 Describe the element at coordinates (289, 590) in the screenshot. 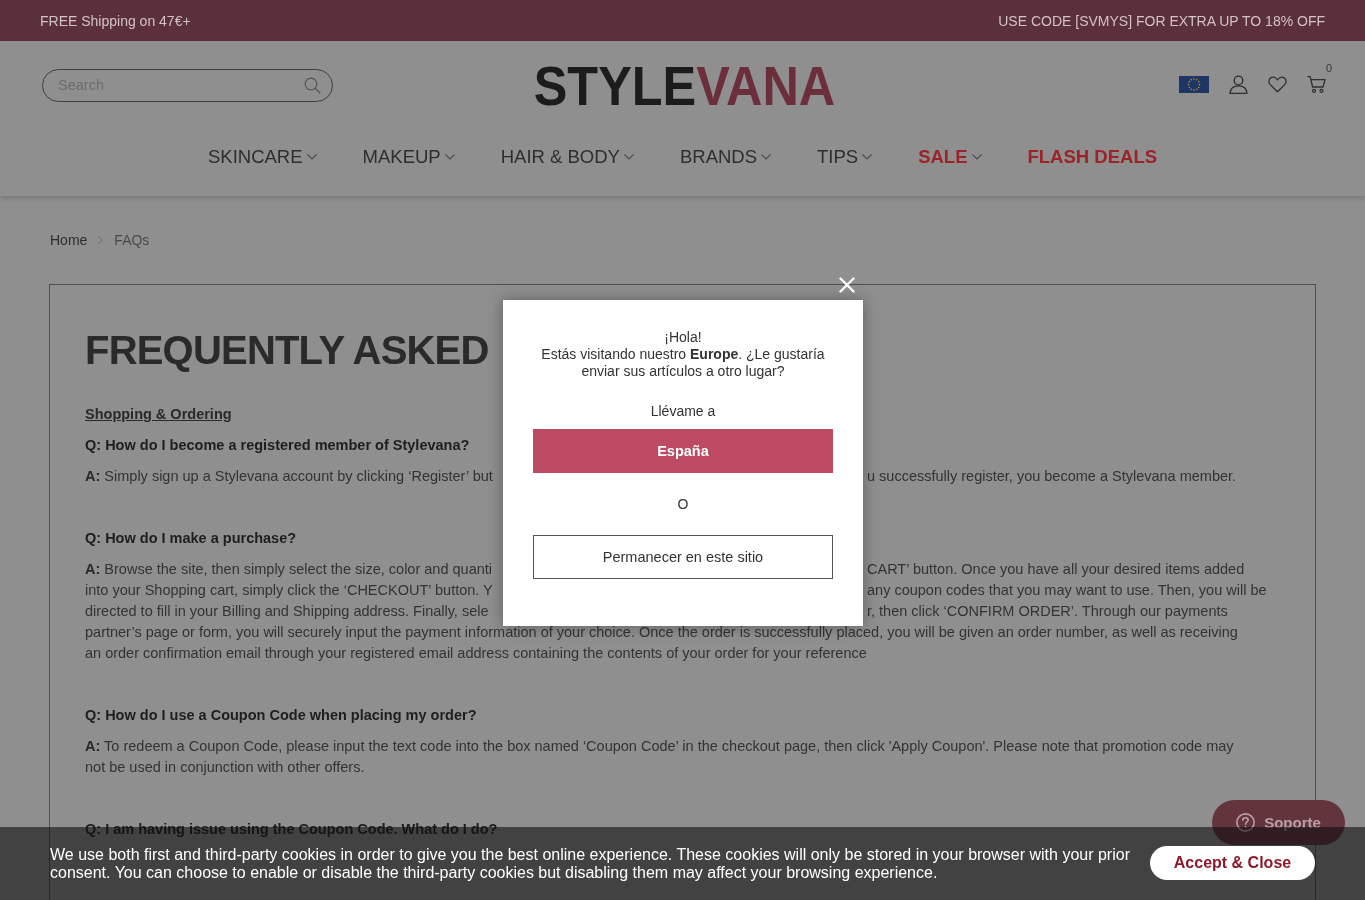

I see `answer-text: into your Shopping cart, simply click the ‘CHECKOUT’ button. Y` at that location.